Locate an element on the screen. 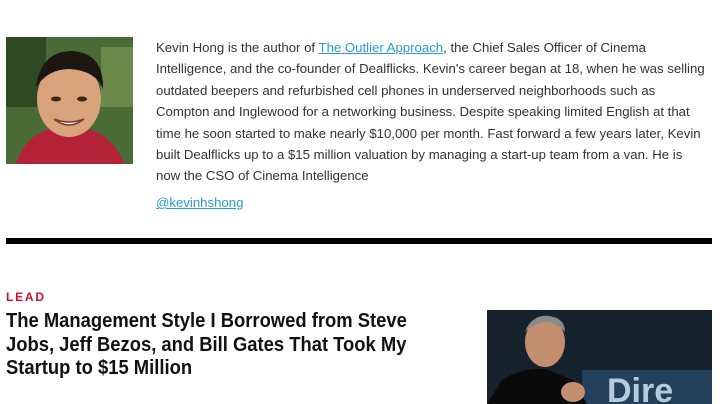 The width and height of the screenshot is (720, 404). article-photo-illustration: Dire is located at coordinates (599, 357).